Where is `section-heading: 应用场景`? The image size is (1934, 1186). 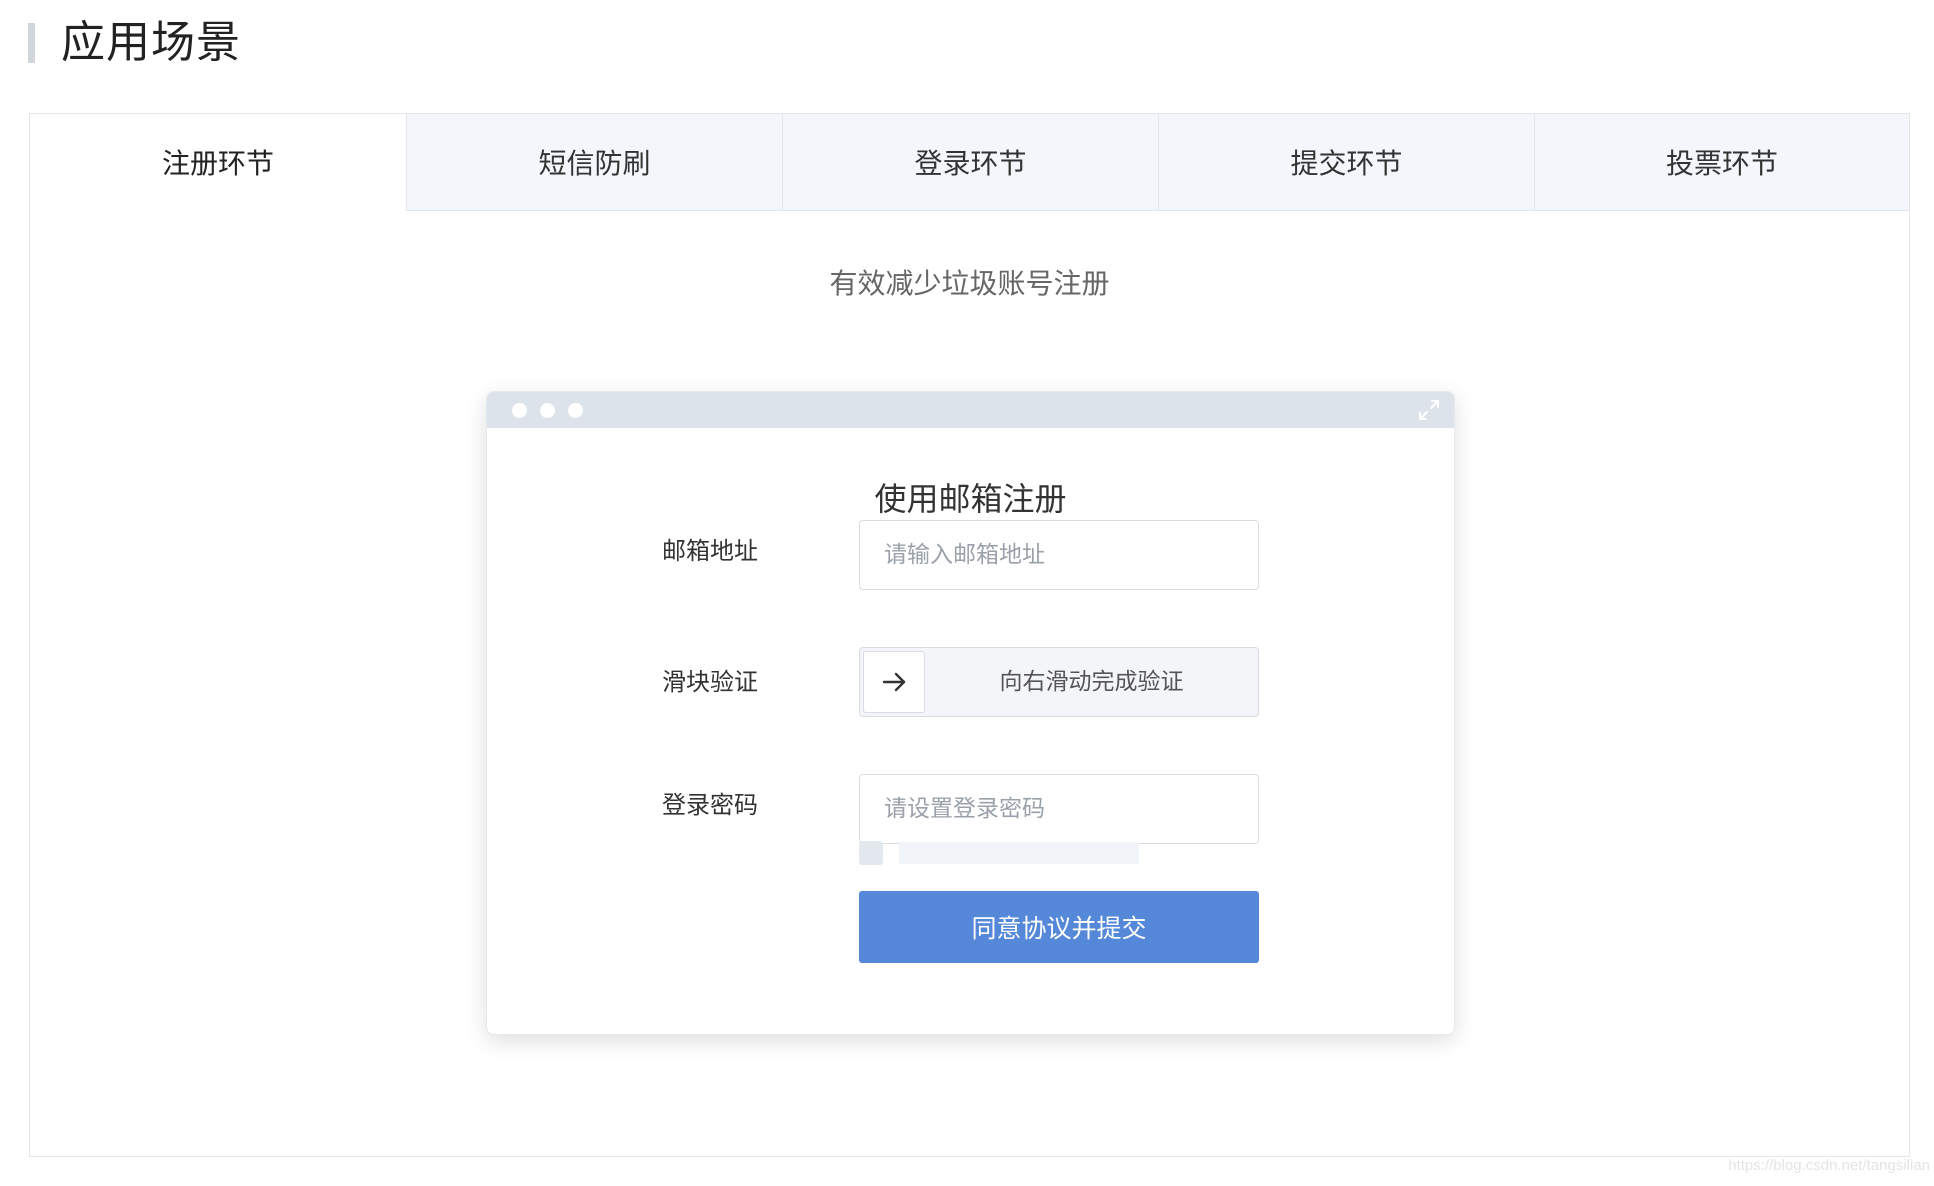
section-heading: 应用场景 is located at coordinates (134, 43).